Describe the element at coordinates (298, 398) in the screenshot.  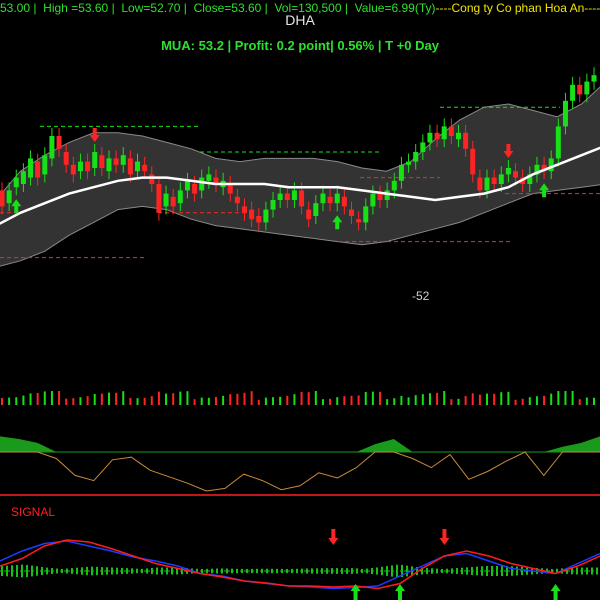
I see `volume-bars` at that location.